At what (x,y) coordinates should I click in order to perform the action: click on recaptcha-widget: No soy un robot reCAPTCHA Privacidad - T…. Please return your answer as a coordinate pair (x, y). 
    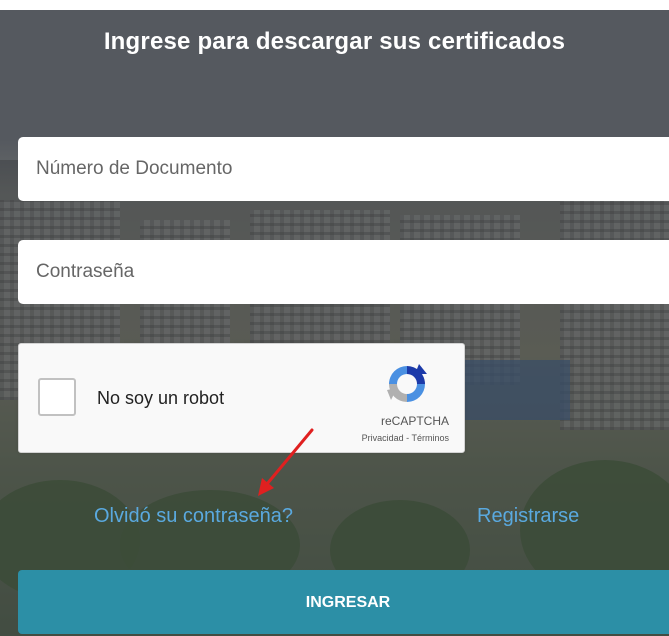
    Looking at the image, I should click on (241, 398).